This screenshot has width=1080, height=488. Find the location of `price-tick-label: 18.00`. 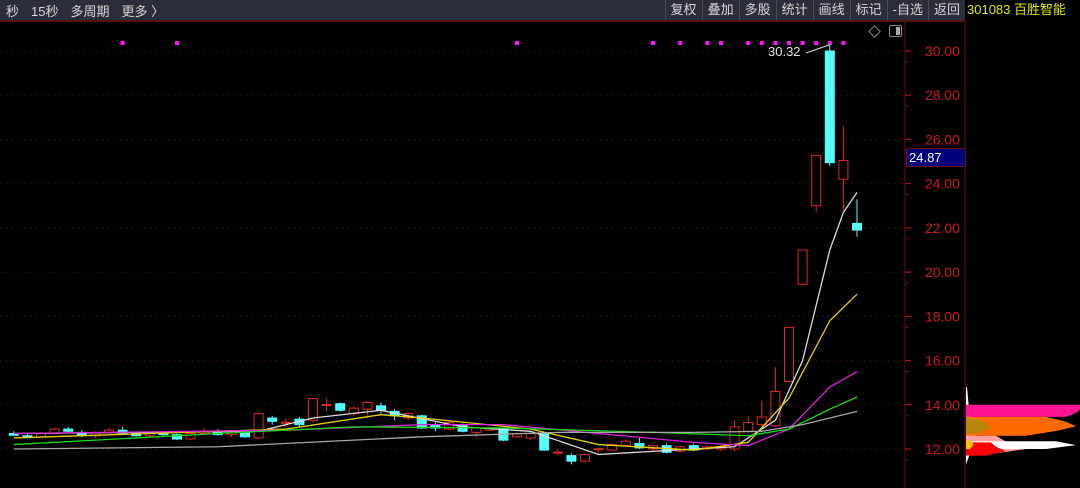

price-tick-label: 18.00 is located at coordinates (942, 316).